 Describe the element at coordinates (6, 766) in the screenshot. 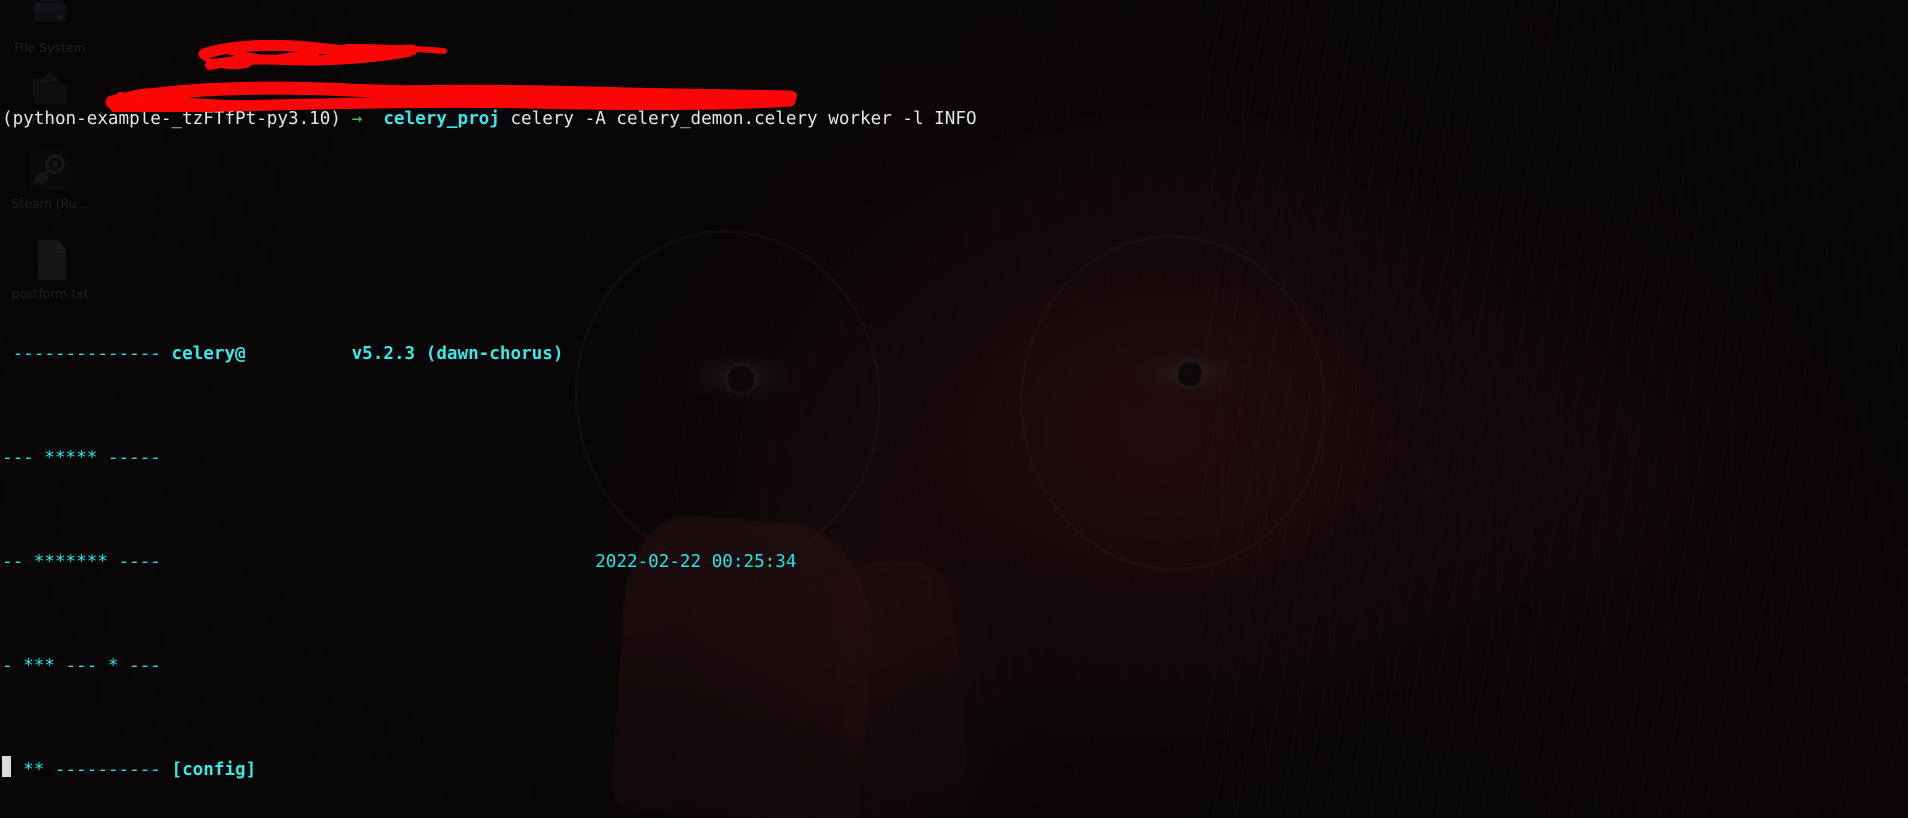

I see `terminal-cursor` at that location.